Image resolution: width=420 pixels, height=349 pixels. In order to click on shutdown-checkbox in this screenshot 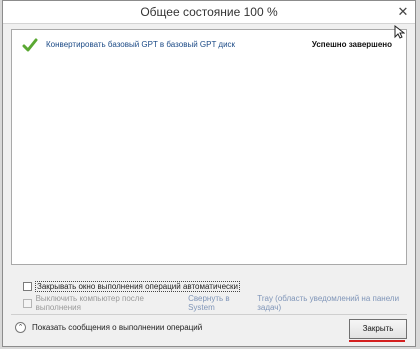, I will do `click(27, 303)`.